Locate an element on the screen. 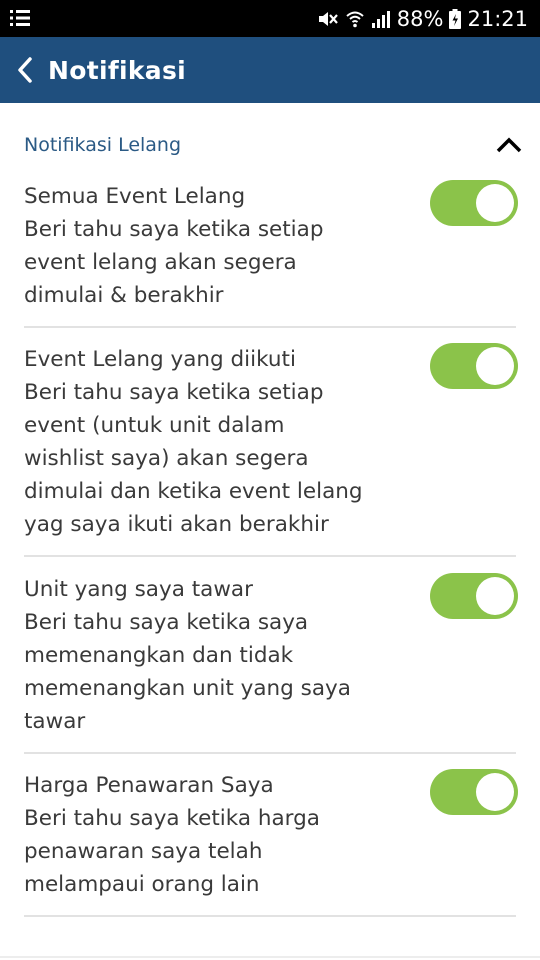 The width and height of the screenshot is (540, 960). setting-title: Harga Penawaran Saya is located at coordinates (149, 785).